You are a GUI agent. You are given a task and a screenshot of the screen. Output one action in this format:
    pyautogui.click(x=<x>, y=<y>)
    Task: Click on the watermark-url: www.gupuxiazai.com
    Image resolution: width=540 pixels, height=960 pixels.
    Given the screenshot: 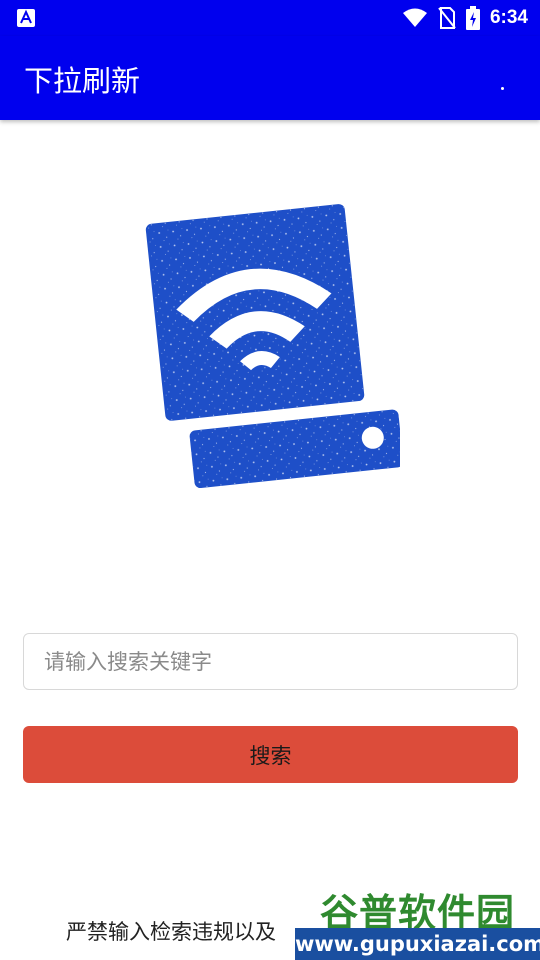 What is the action you would take?
    pyautogui.click(x=417, y=944)
    